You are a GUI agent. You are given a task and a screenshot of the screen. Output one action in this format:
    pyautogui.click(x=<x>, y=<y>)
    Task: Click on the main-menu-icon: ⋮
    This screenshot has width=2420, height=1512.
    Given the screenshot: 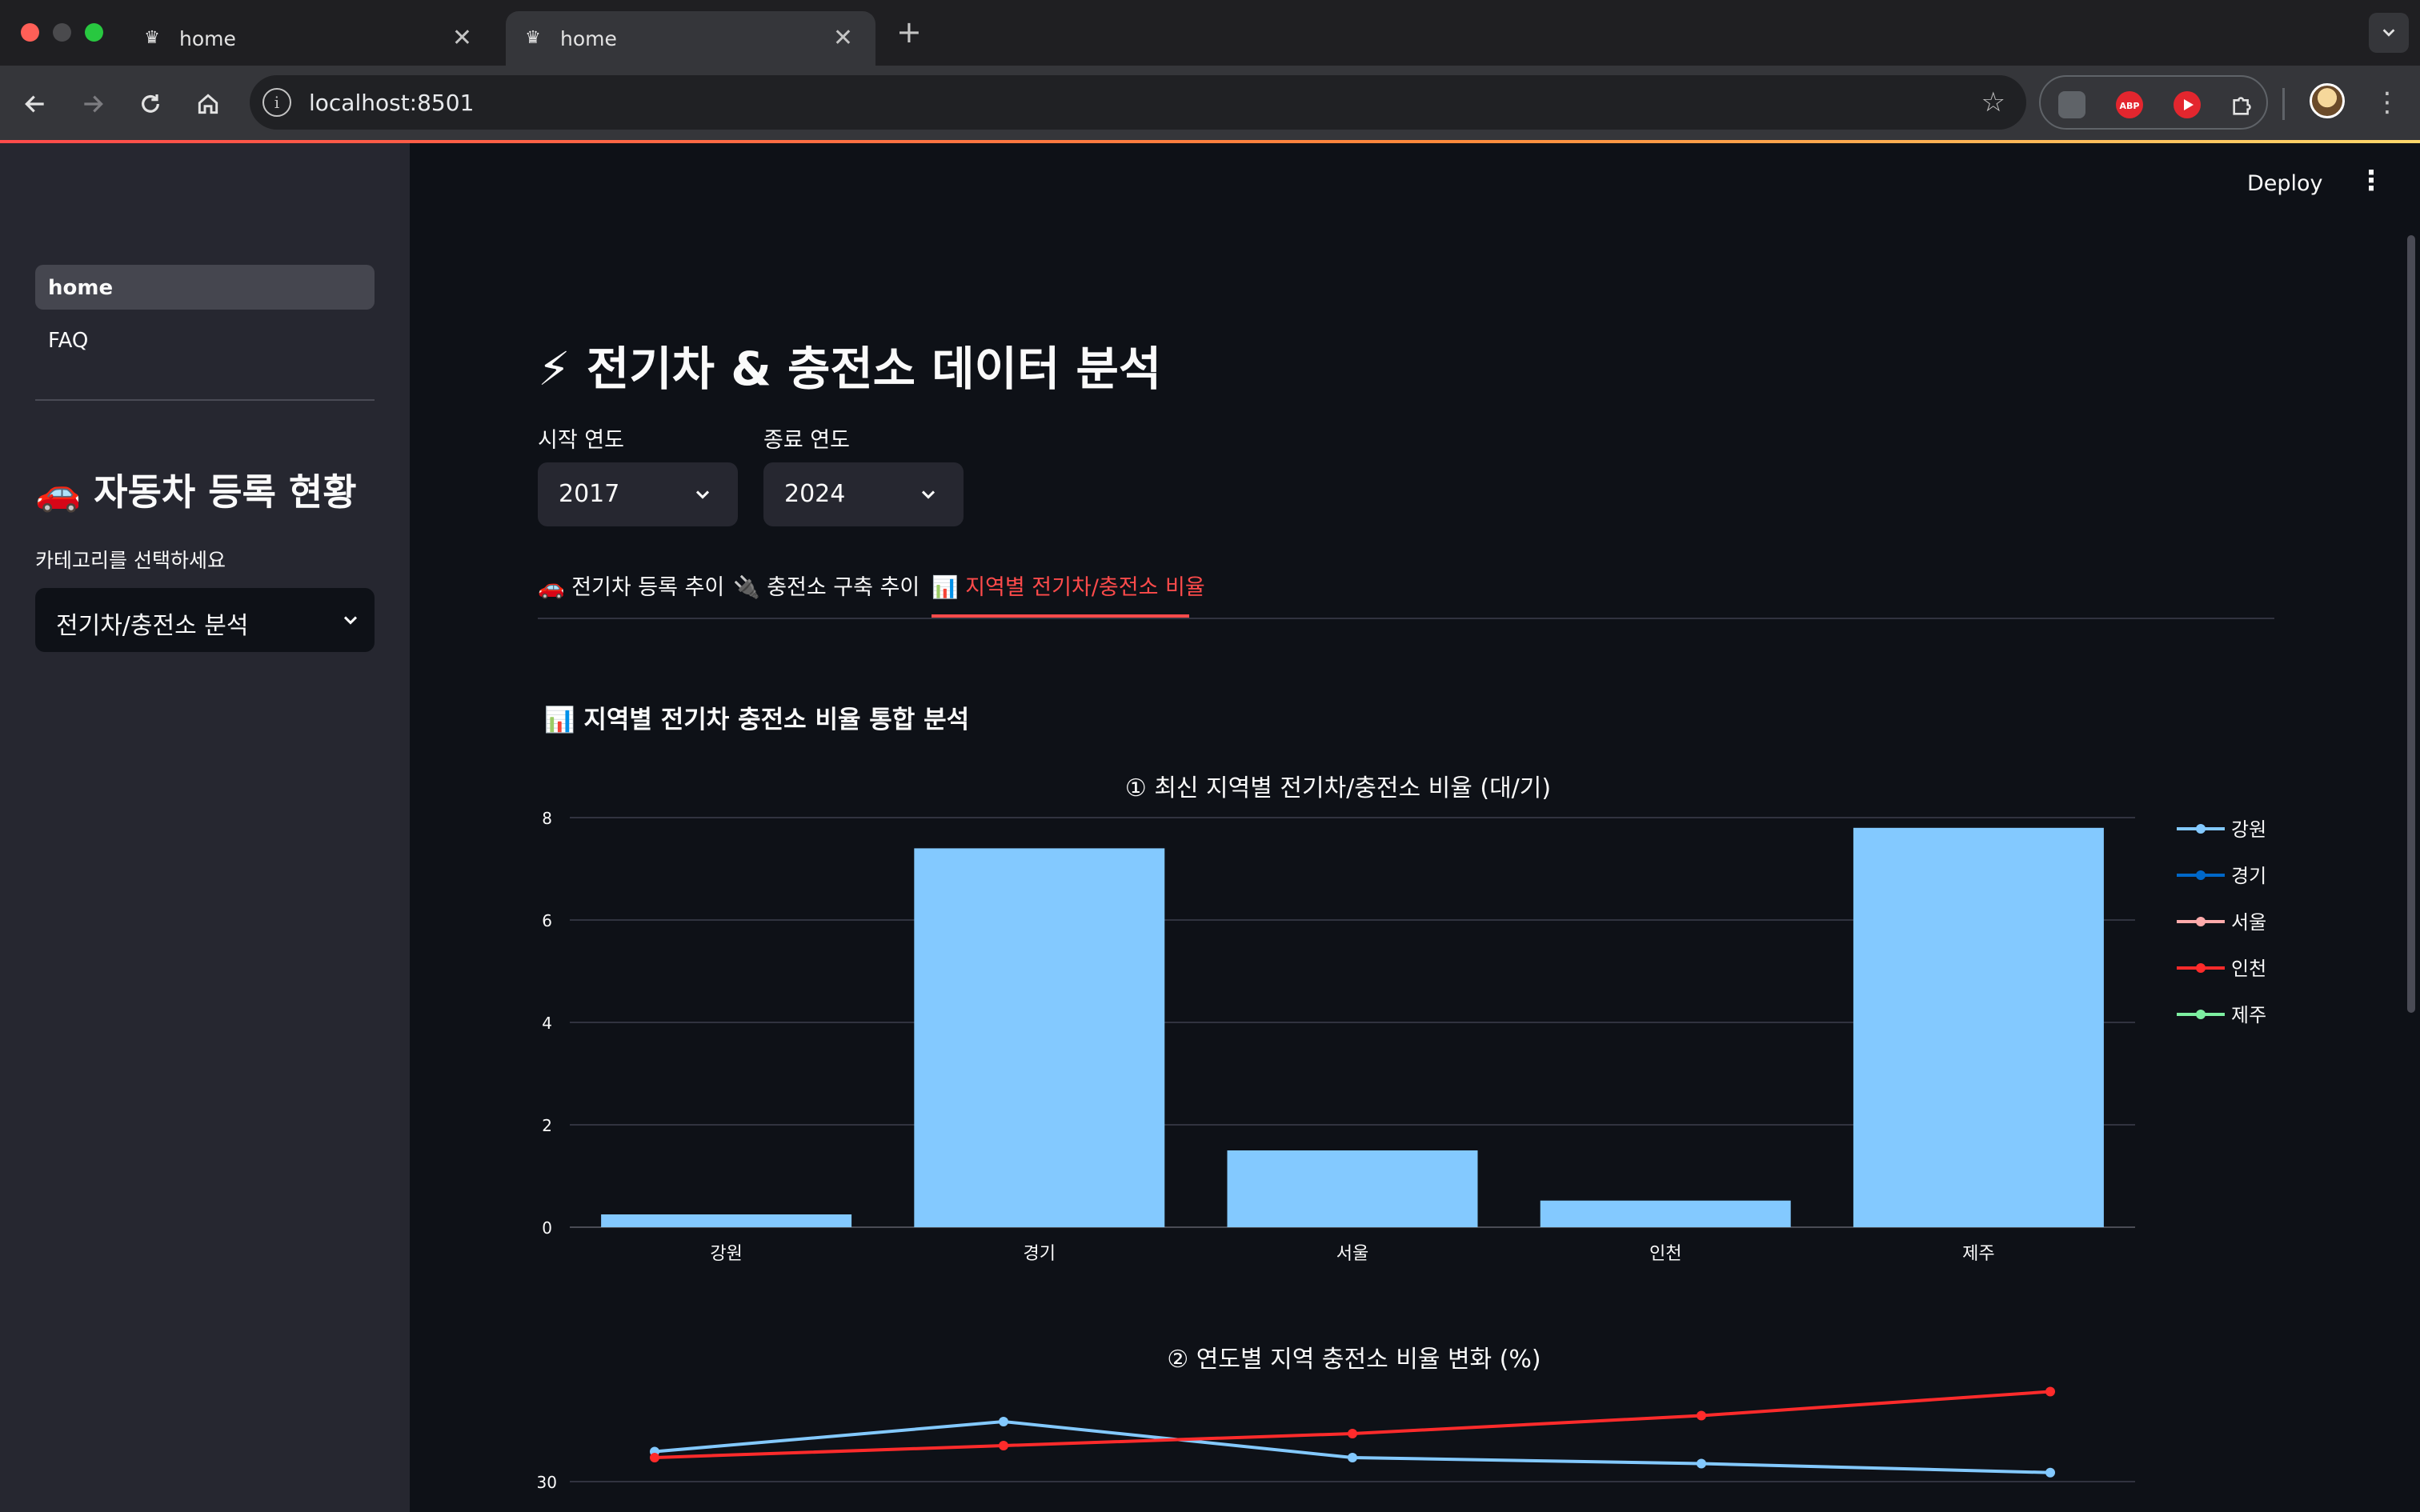 What is the action you would take?
    pyautogui.click(x=2371, y=181)
    